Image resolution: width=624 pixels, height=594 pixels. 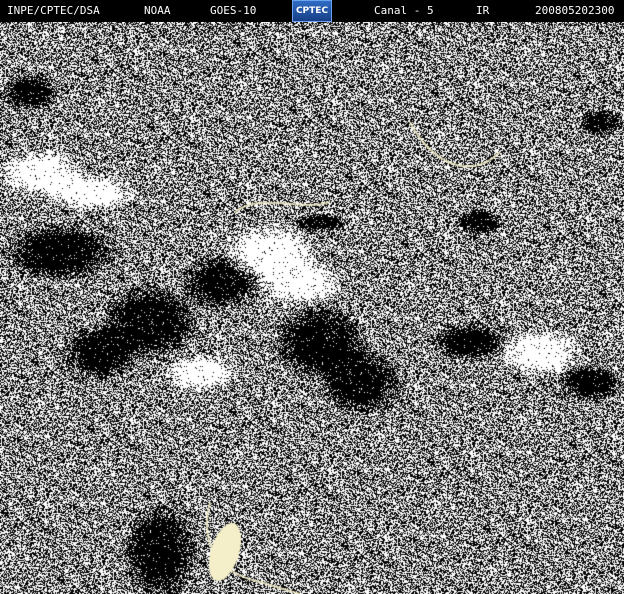 What do you see at coordinates (53, 10) in the screenshot?
I see `institution-label: INPE/CPTEC/DSA` at bounding box center [53, 10].